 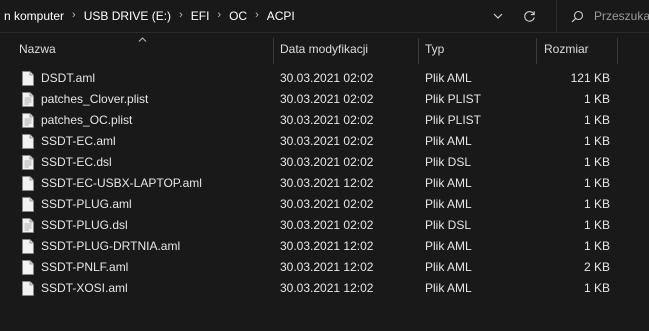 I want to click on file-name: DSDT.aml, so click(x=68, y=78).